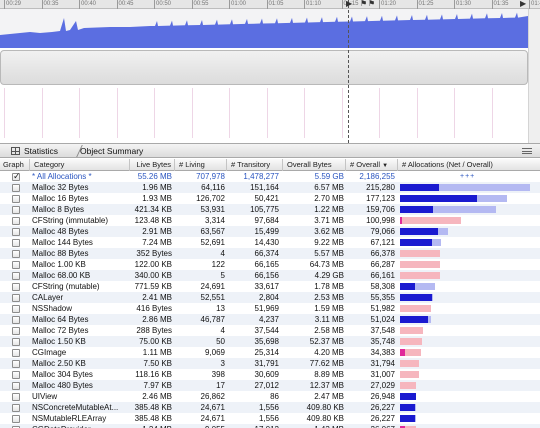  Describe the element at coordinates (111, 151) in the screenshot. I see `nav-object-summary: Object Summary` at that location.